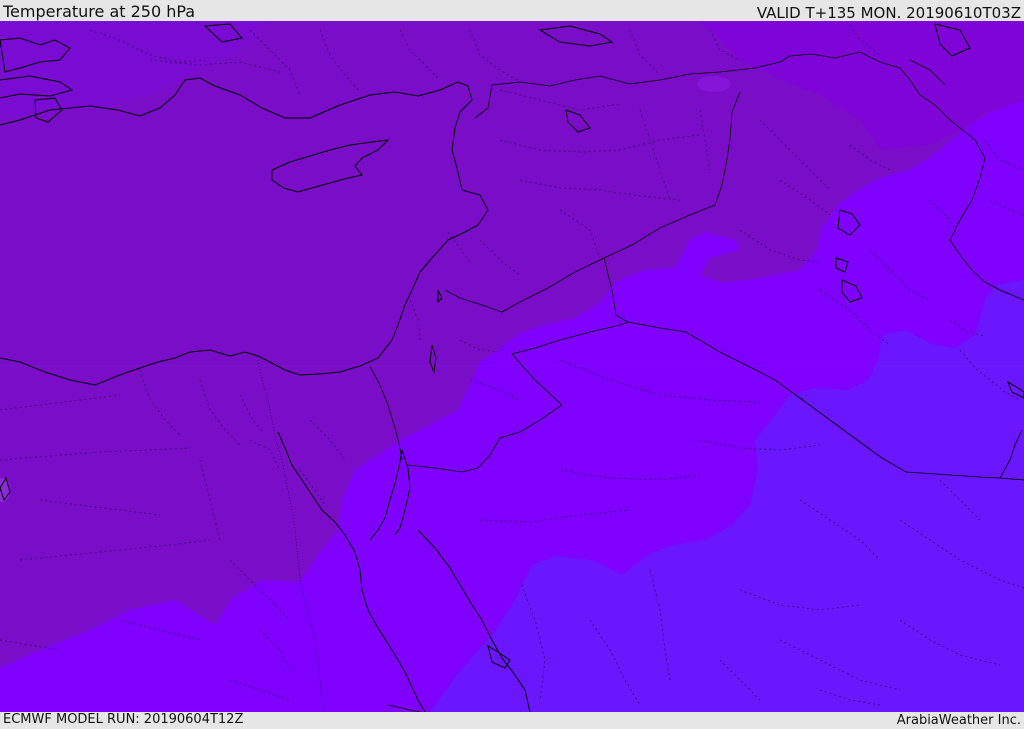 The image size is (1024, 729). Describe the element at coordinates (99, 11) in the screenshot. I see `map-title: Temperature at 250 hPa` at that location.